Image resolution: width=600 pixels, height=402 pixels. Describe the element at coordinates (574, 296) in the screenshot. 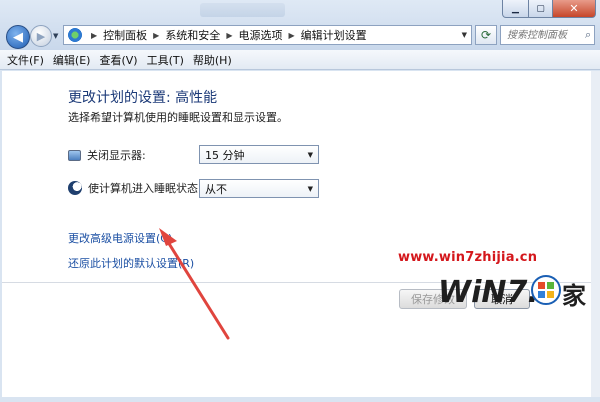

I see `svg-text: 家` at that location.